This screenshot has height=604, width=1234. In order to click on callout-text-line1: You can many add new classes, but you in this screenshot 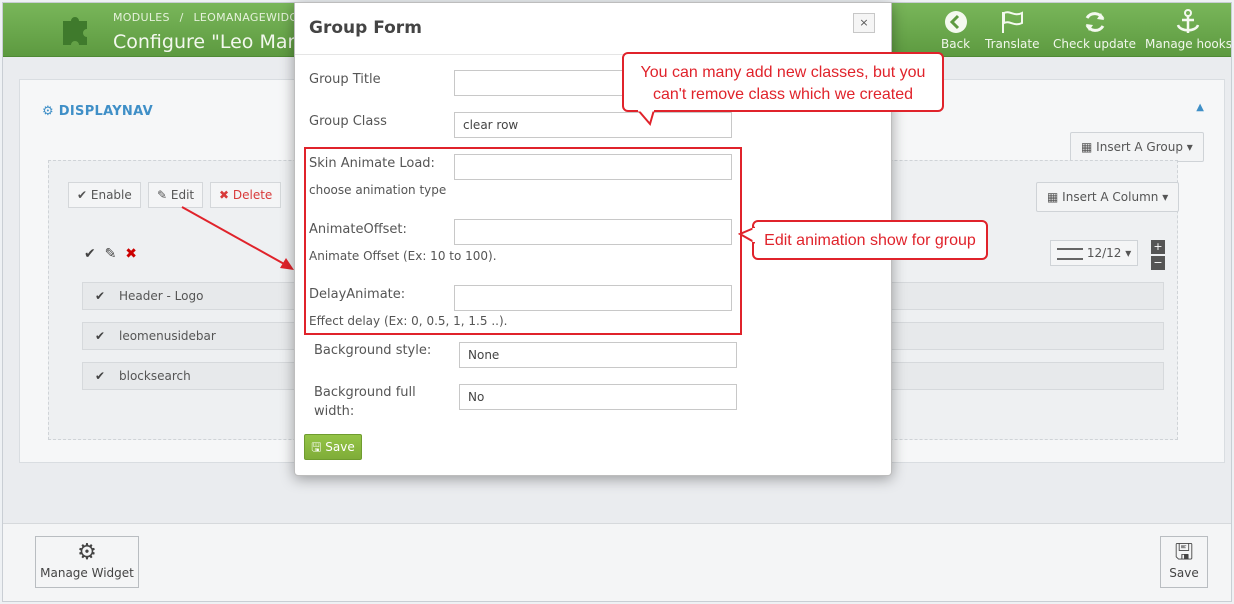, I will do `click(783, 72)`.